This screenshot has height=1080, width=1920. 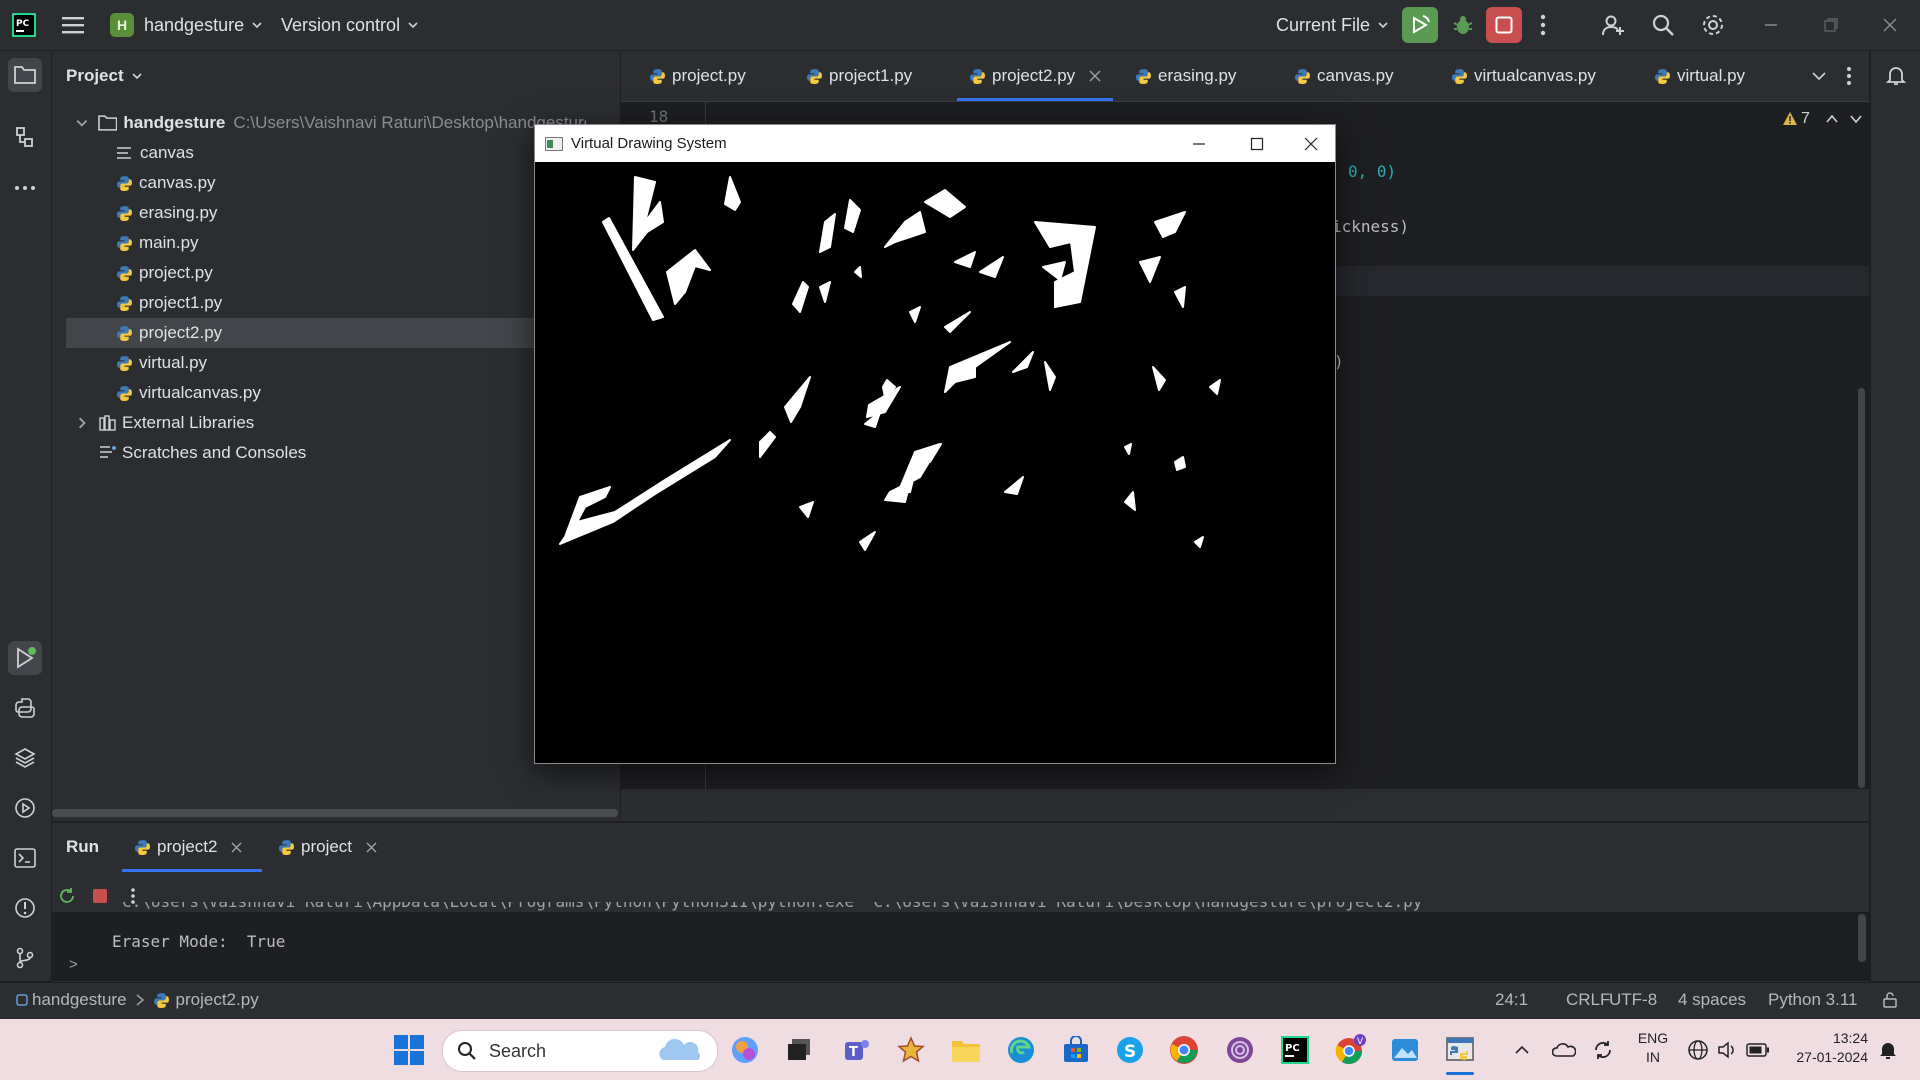 I want to click on rerun-icon, so click(x=67, y=896).